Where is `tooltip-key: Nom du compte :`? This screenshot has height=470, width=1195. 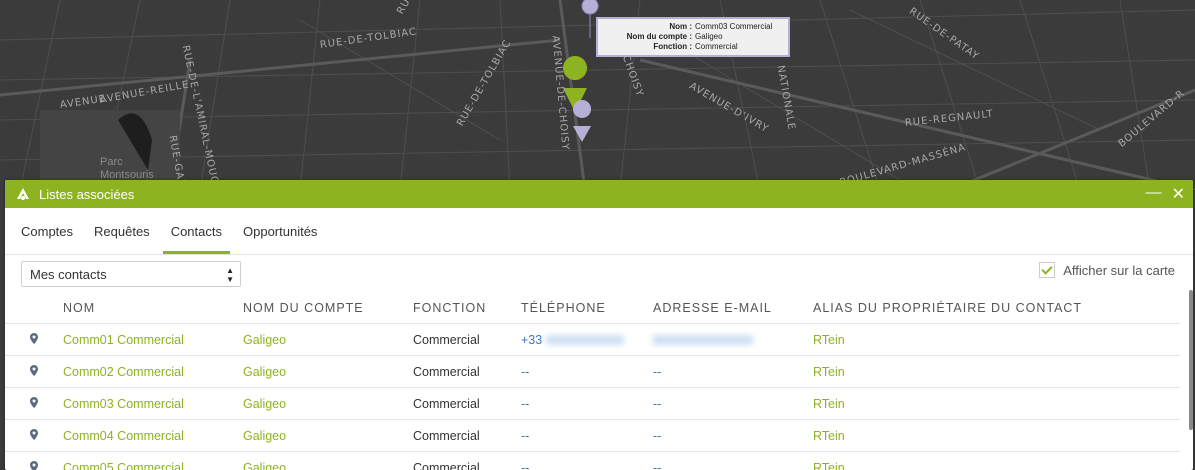
tooltip-key: Nom du compte : is located at coordinates (659, 36).